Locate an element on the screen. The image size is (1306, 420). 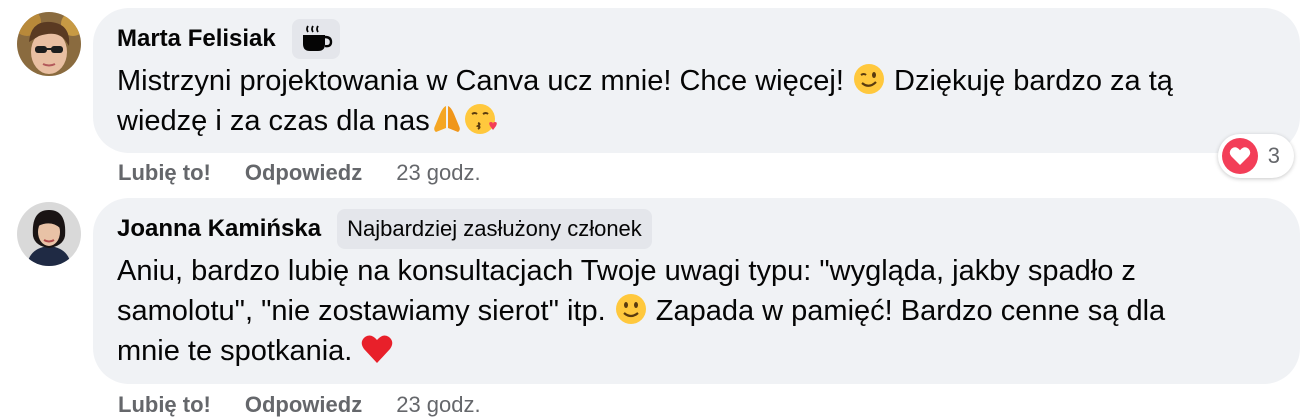
author-name: Marta Felisiak is located at coordinates (196, 39).